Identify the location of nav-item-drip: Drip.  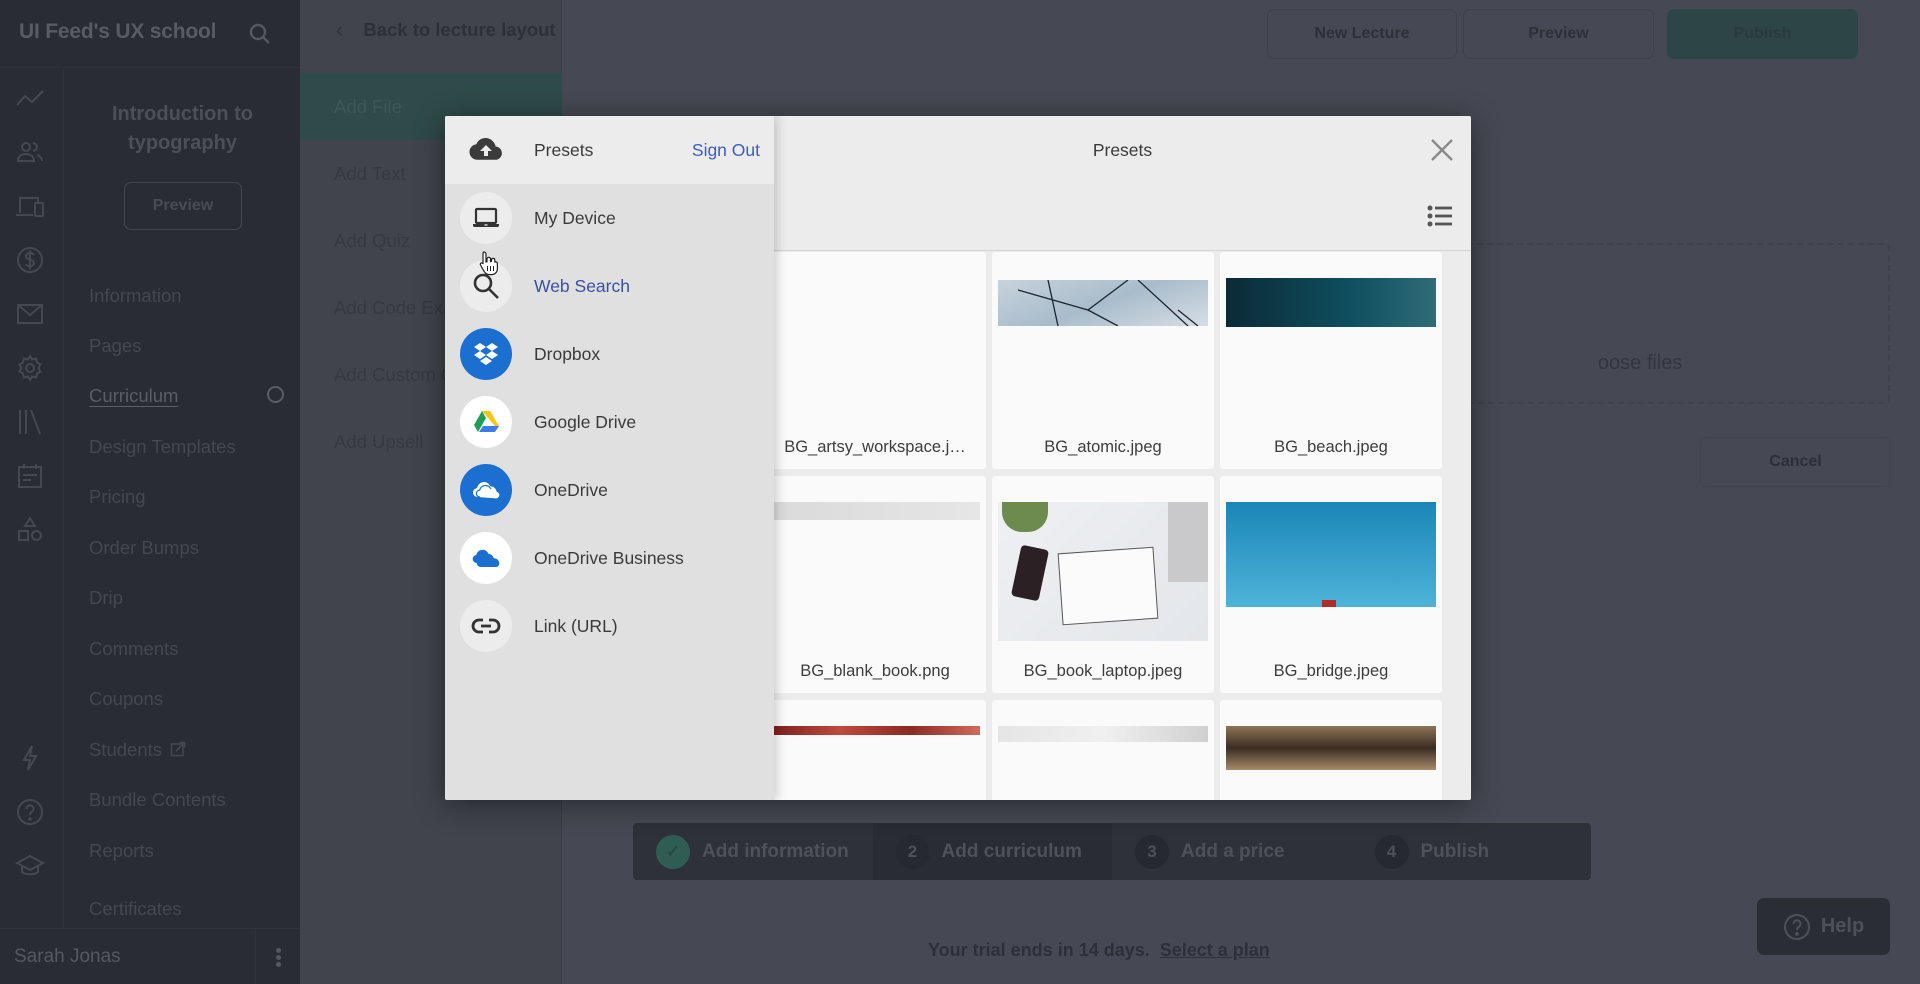
(106, 598).